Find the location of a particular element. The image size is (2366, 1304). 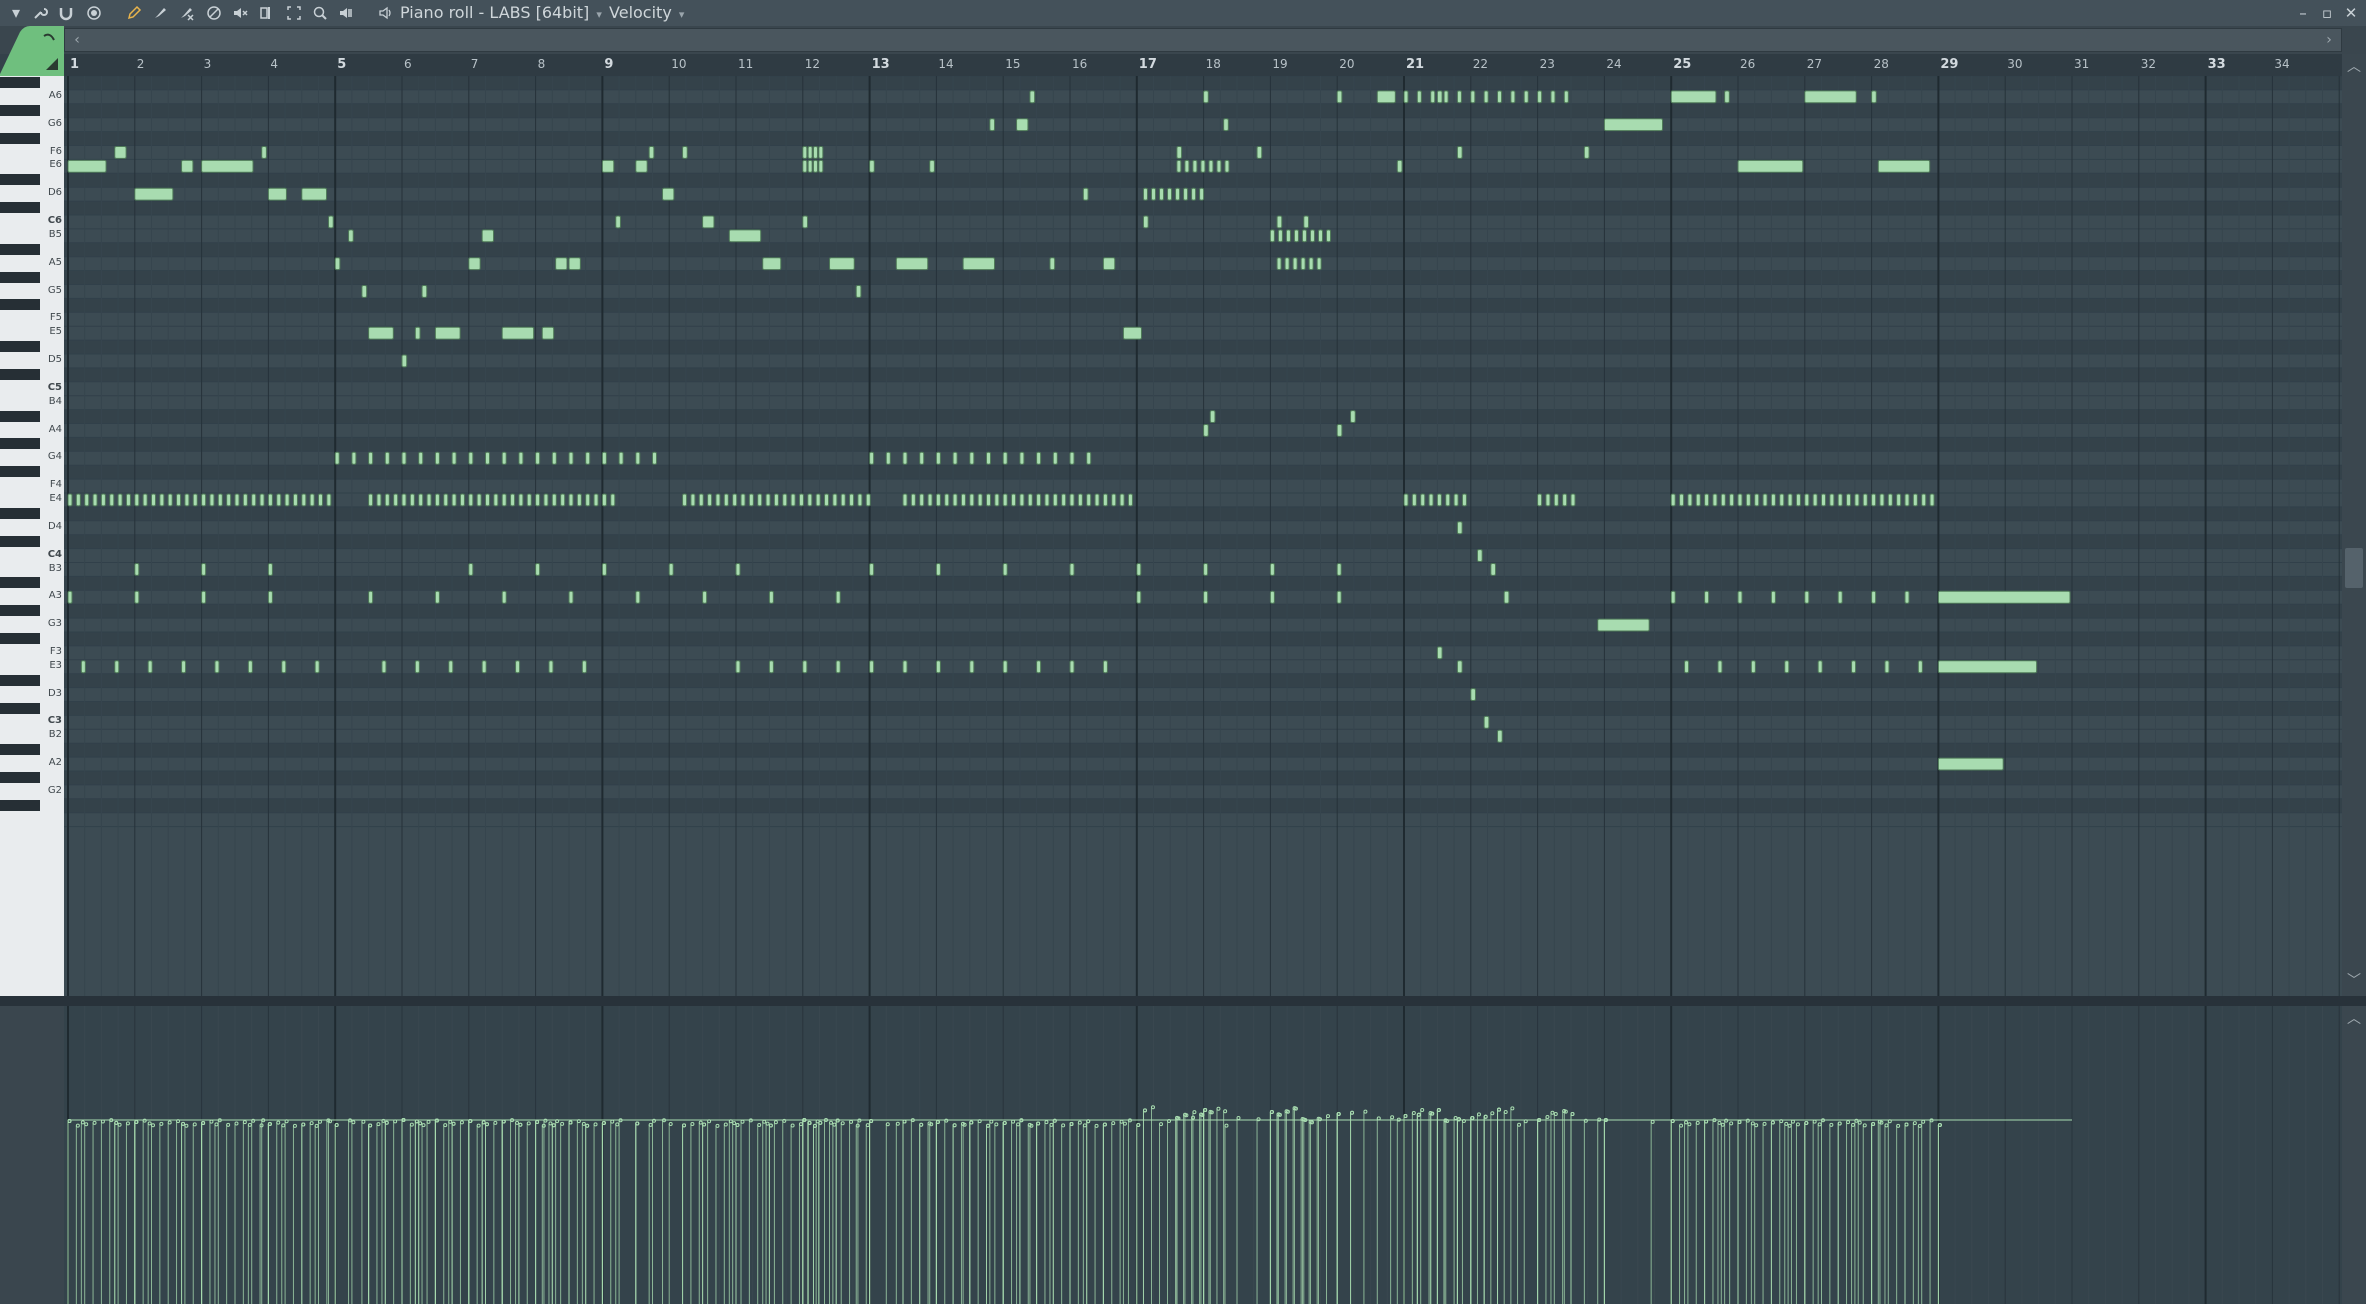

magnet-icon is located at coordinates (66, 13).